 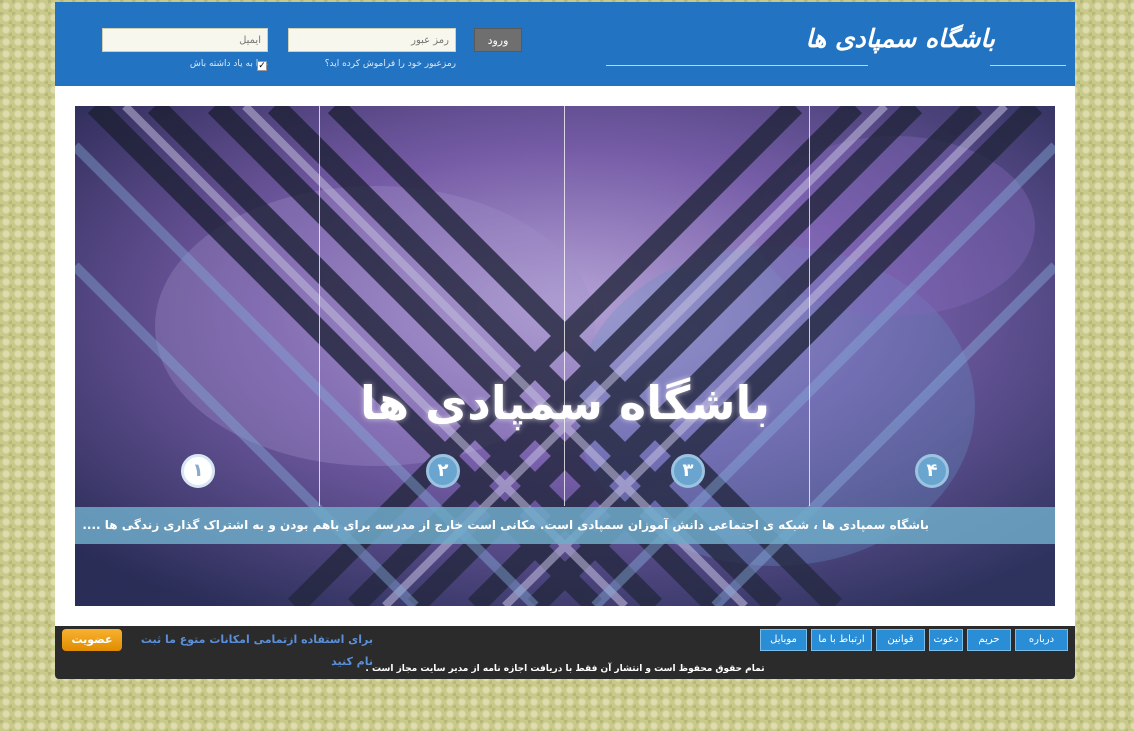 What do you see at coordinates (198, 471) in the screenshot?
I see `slide-dot-1: ۱` at bounding box center [198, 471].